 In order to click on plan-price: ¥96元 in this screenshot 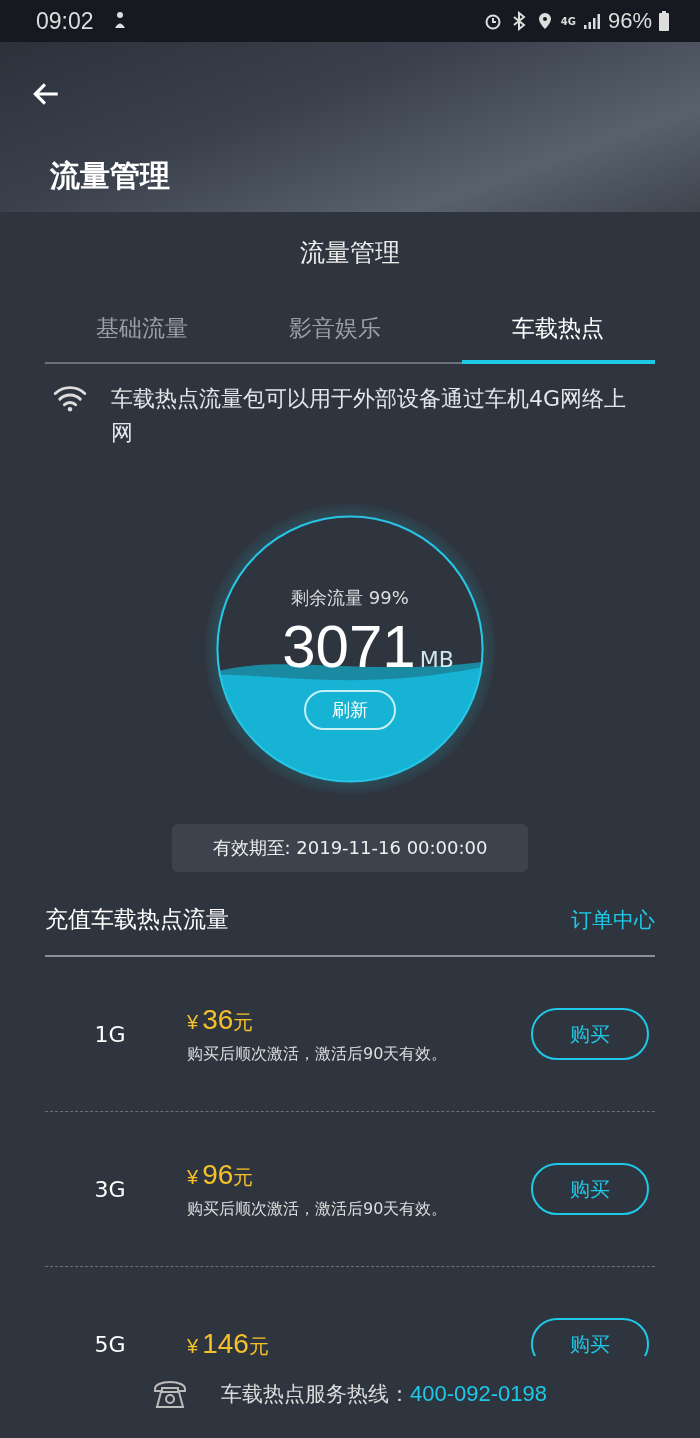, I will do `click(221, 1174)`.